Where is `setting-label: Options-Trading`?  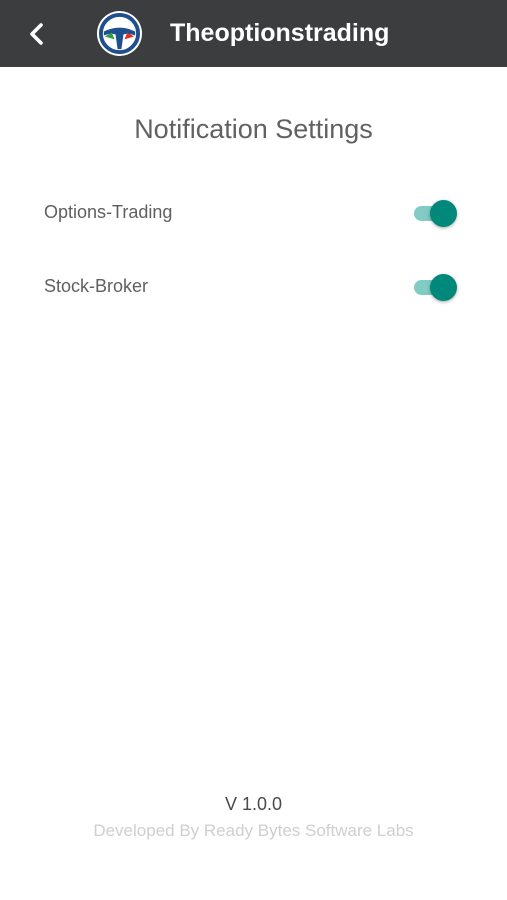
setting-label: Options-Trading is located at coordinates (108, 212).